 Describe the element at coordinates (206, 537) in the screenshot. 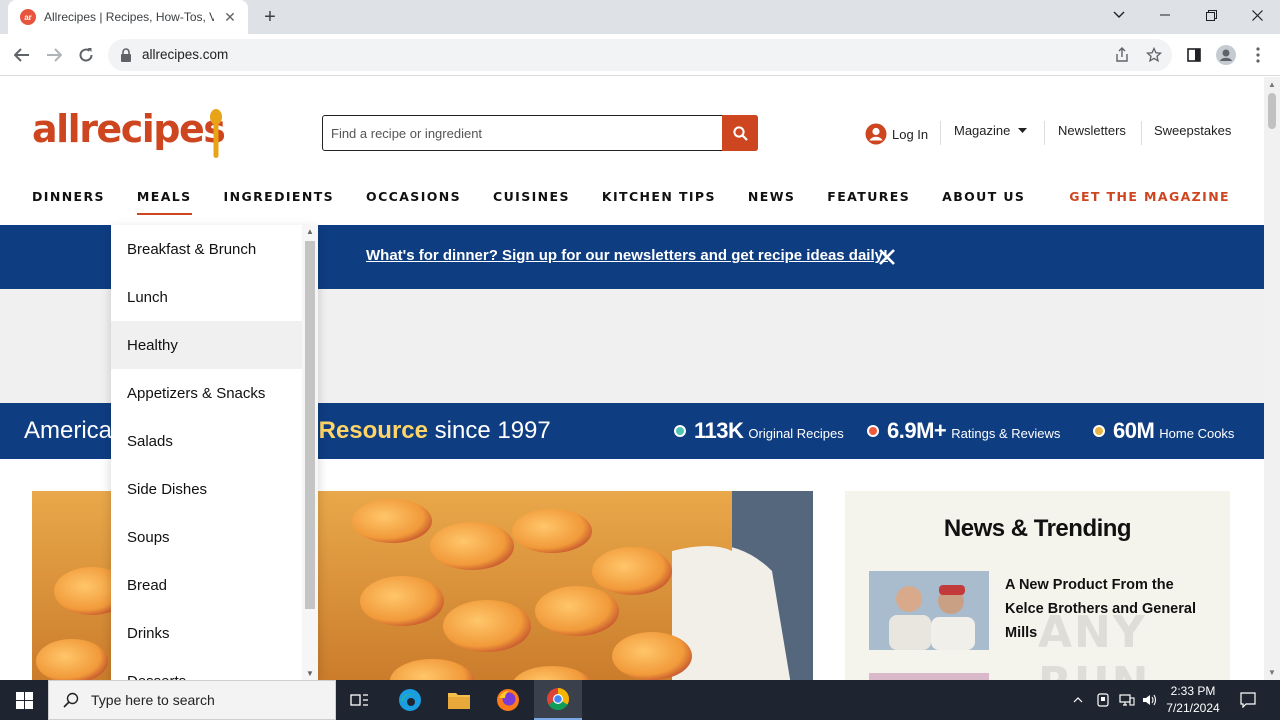

I see `menu-item-soups: Soups` at that location.